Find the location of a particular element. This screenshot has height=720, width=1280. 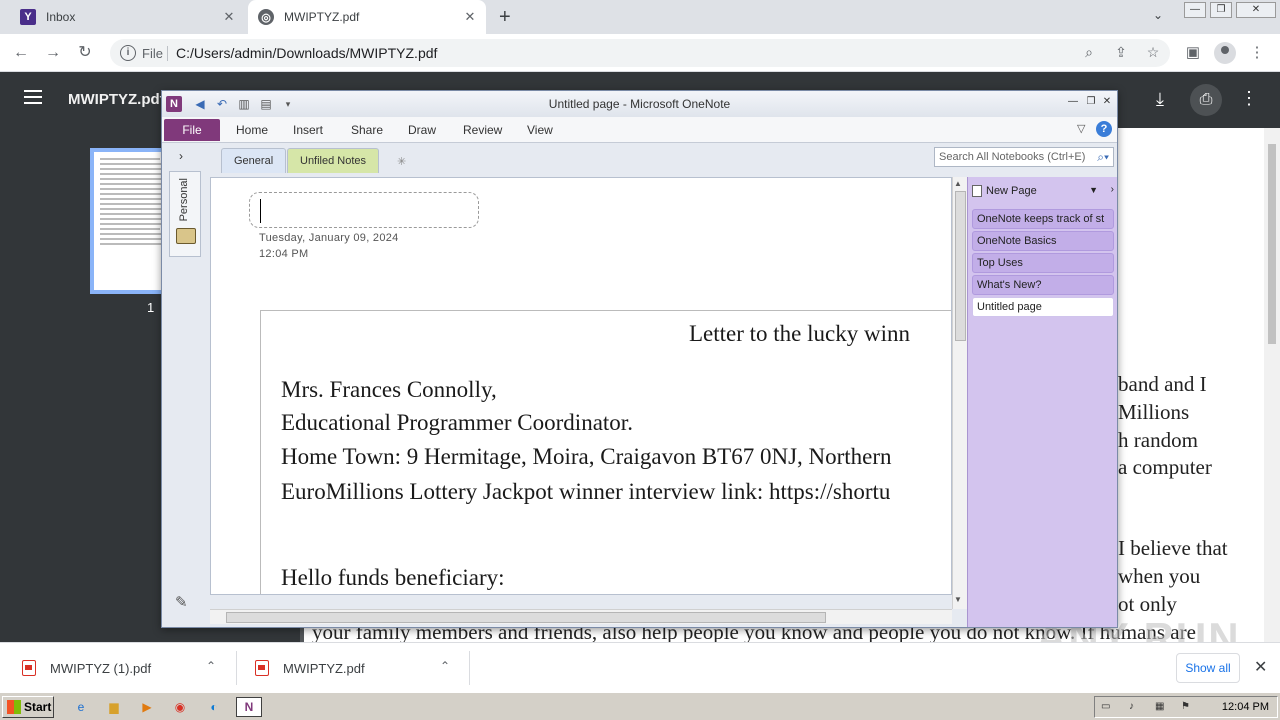

info-icon: i is located at coordinates (128, 53).